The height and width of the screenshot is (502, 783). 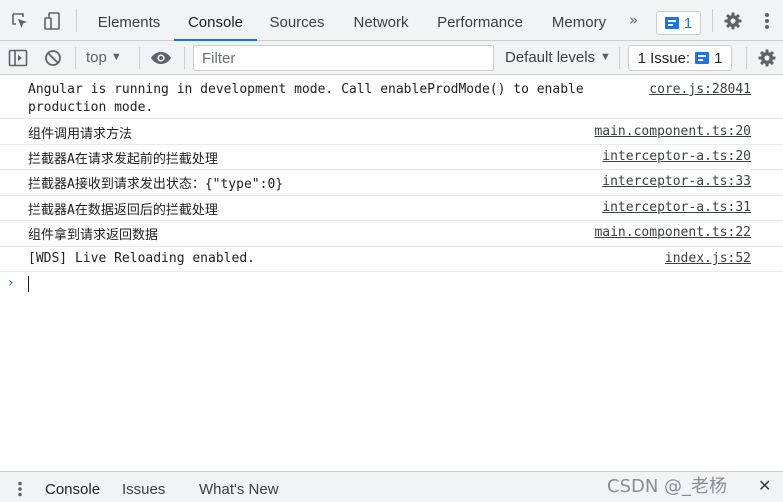 What do you see at coordinates (708, 258) in the screenshot?
I see `message-source-link: index.js:52` at bounding box center [708, 258].